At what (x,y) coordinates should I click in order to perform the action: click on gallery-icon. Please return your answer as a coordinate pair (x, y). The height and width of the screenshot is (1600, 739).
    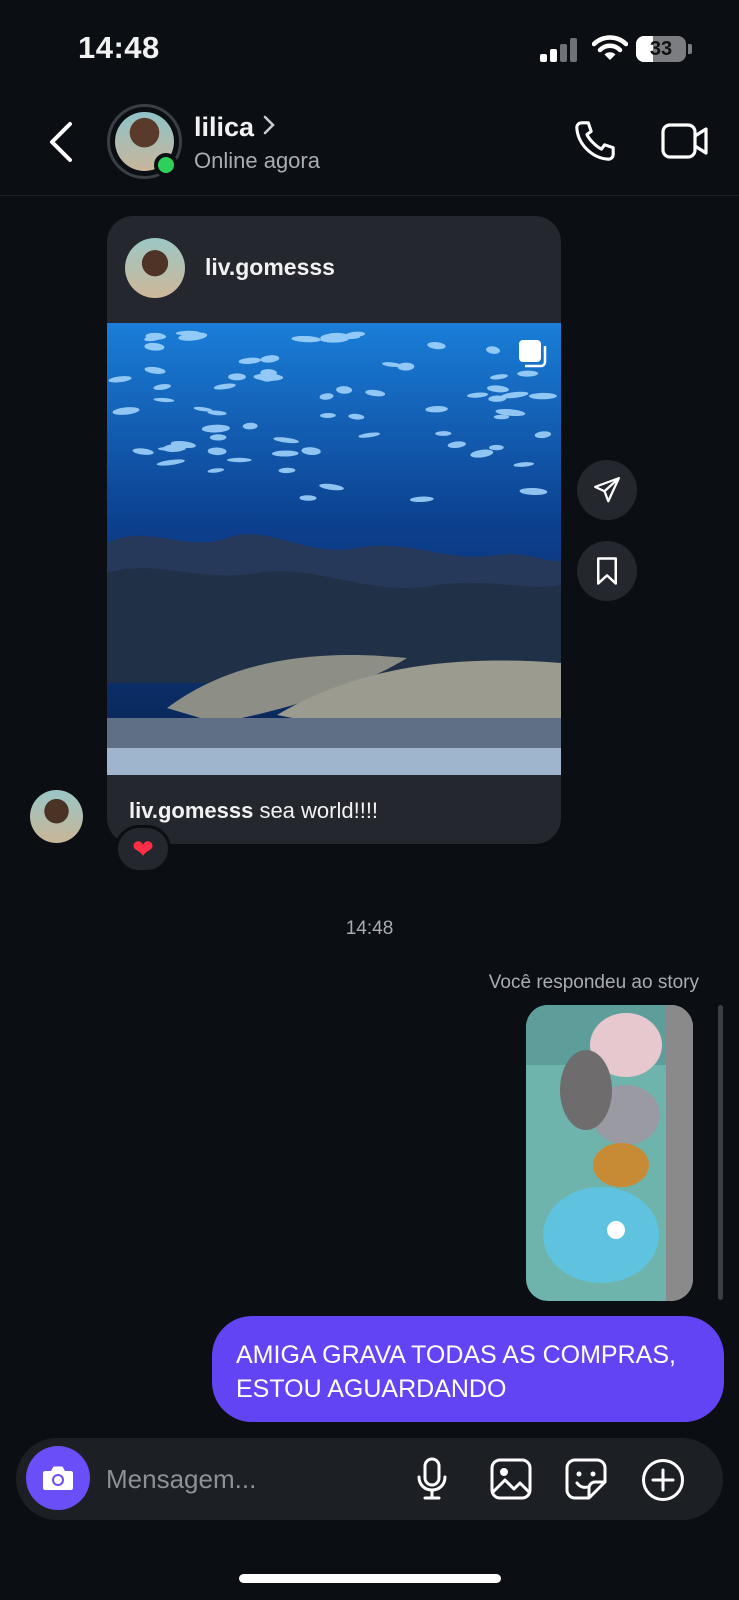
    Looking at the image, I should click on (511, 1479).